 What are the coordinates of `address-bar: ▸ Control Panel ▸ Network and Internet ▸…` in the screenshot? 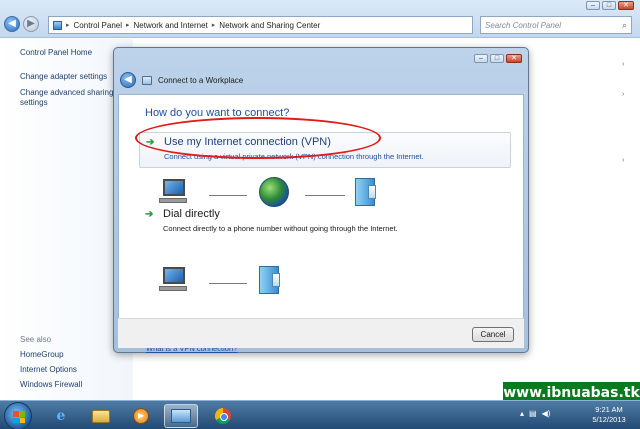 It's located at (260, 25).